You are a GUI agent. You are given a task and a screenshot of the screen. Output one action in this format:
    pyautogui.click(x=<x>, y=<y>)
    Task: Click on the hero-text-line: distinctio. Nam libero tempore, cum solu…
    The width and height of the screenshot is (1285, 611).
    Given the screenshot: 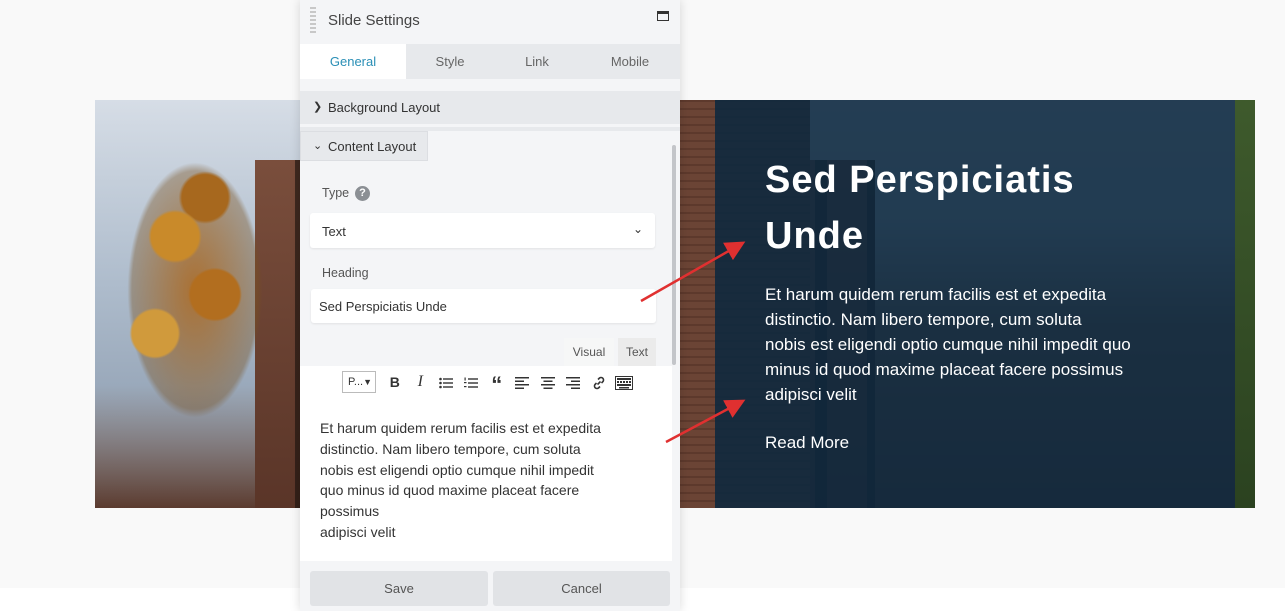 What is the action you would take?
    pyautogui.click(x=923, y=319)
    